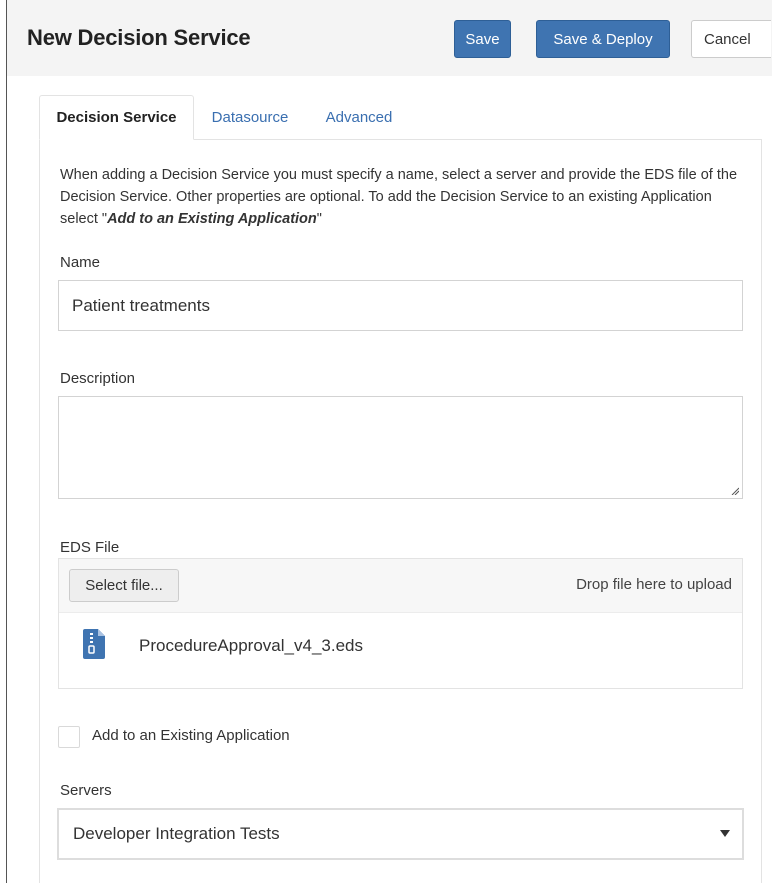 The height and width of the screenshot is (883, 772). I want to click on save-and-deploy-button: Save & Deploy, so click(603, 39).